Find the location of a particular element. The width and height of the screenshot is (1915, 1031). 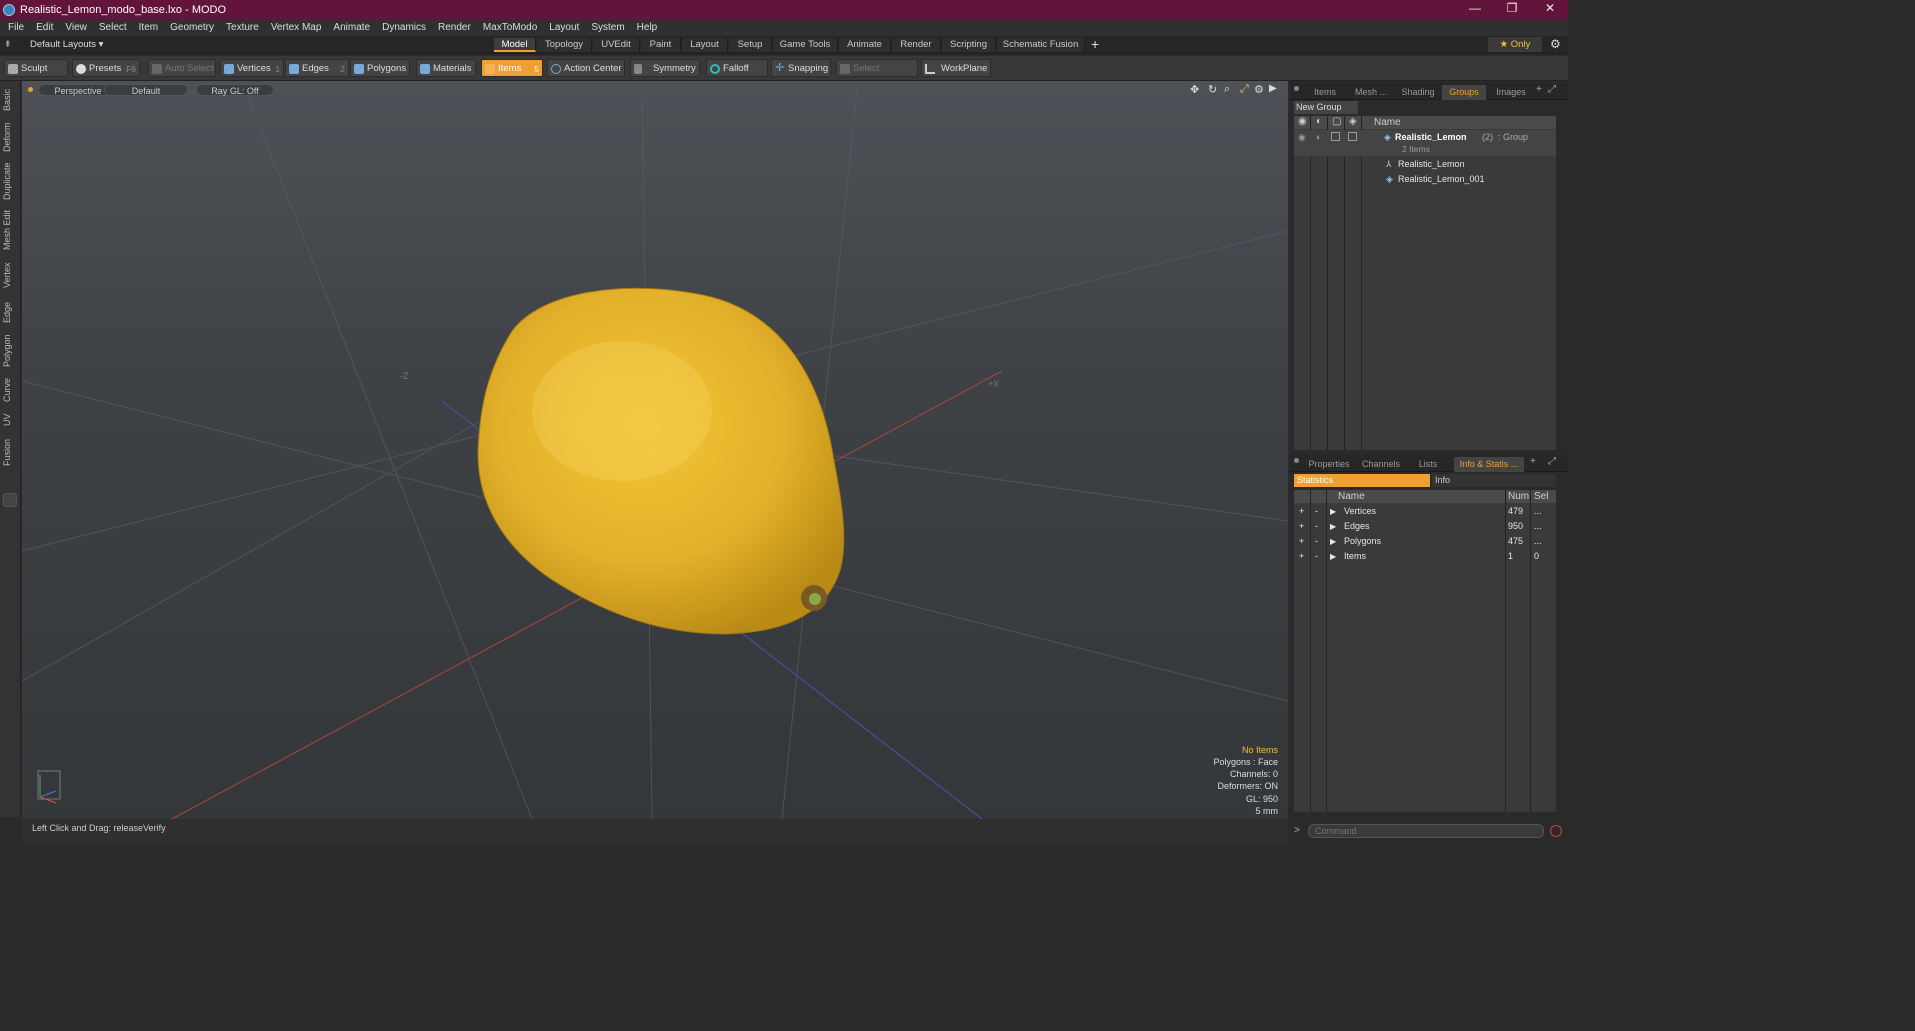

menu-file: File is located at coordinates (16, 27).